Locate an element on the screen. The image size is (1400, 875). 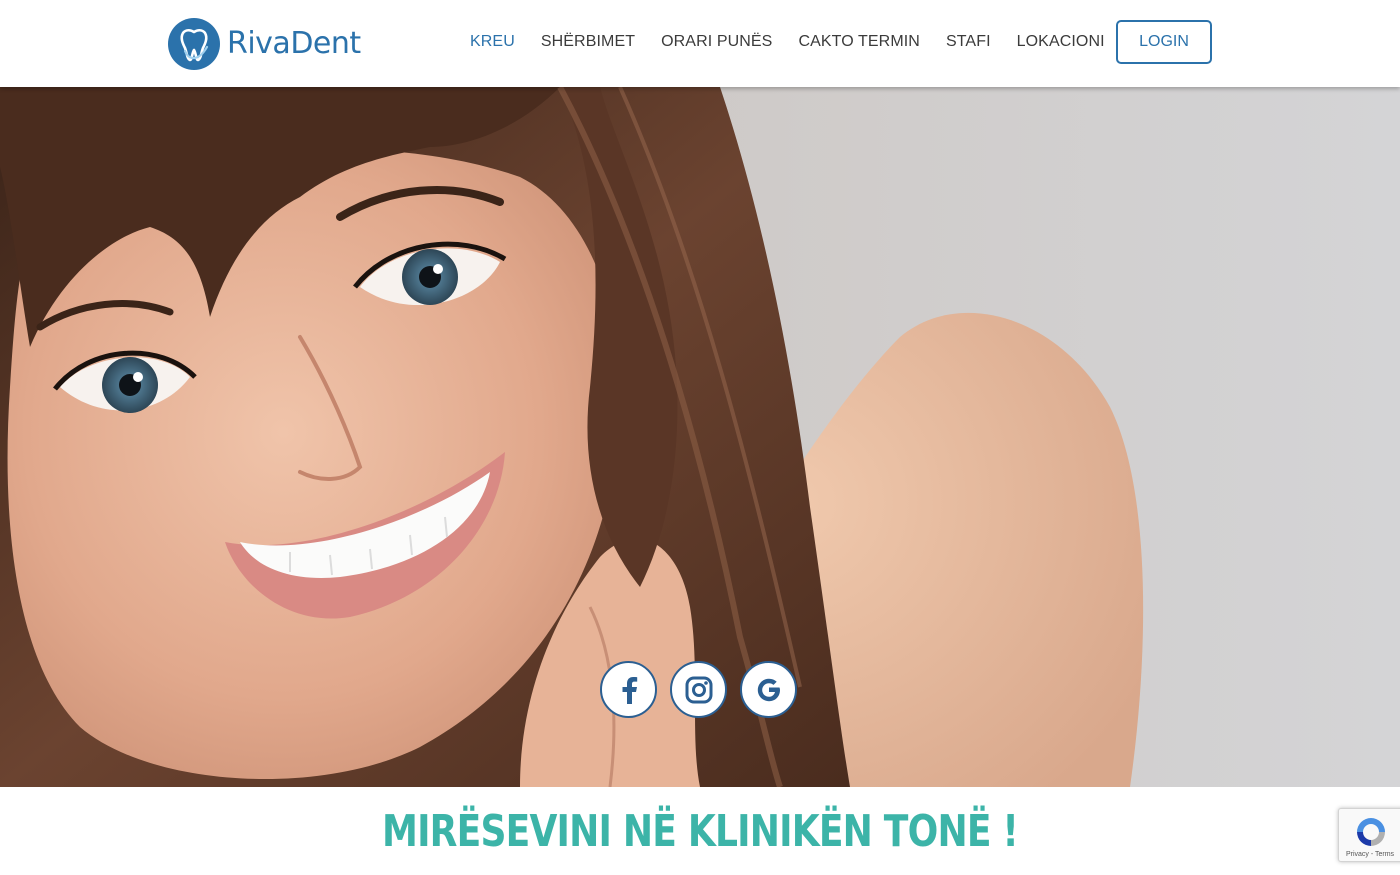
facebook-icon is located at coordinates (629, 690).